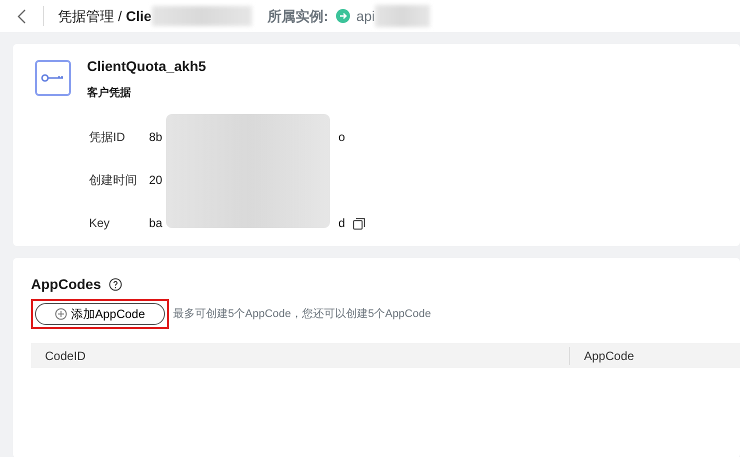 The image size is (740, 457). What do you see at coordinates (365, 16) in the screenshot?
I see `instance-name: api` at bounding box center [365, 16].